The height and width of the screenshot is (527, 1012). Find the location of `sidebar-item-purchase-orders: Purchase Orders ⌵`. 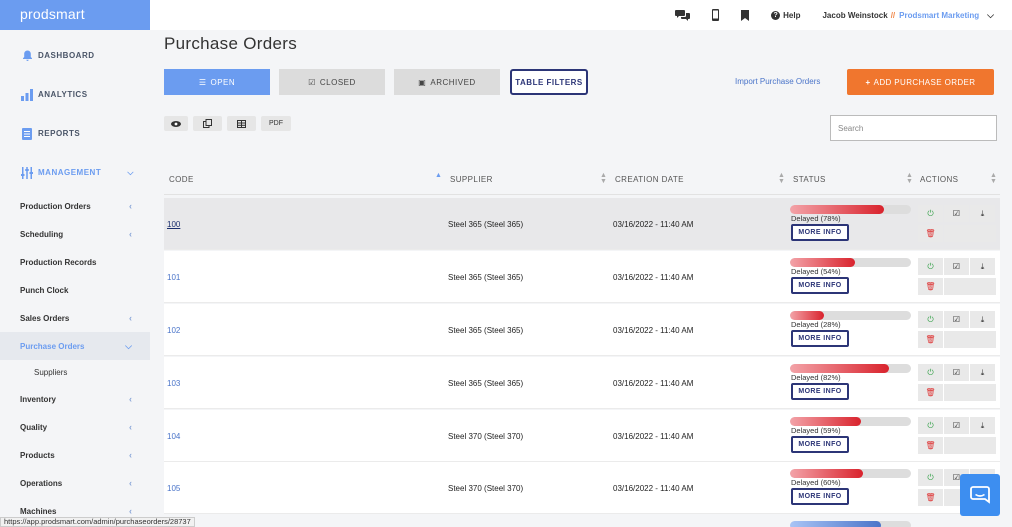

sidebar-item-purchase-orders: Purchase Orders ⌵ is located at coordinates (75, 346).